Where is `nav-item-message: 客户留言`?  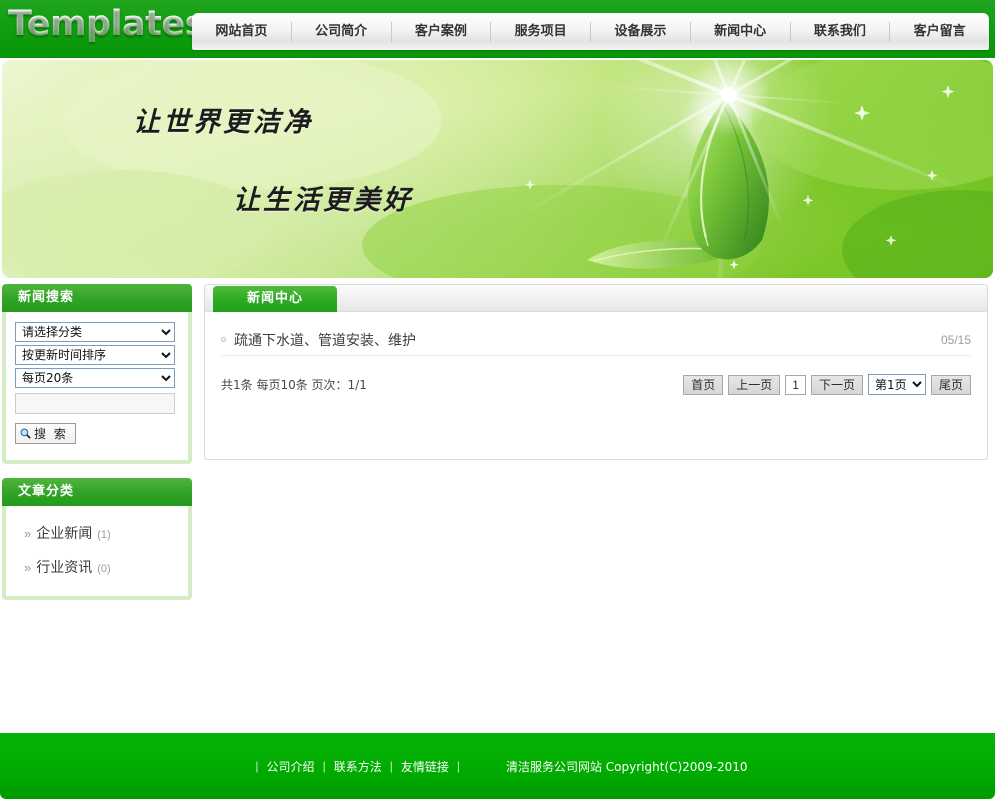 nav-item-message: 客户留言 is located at coordinates (939, 32).